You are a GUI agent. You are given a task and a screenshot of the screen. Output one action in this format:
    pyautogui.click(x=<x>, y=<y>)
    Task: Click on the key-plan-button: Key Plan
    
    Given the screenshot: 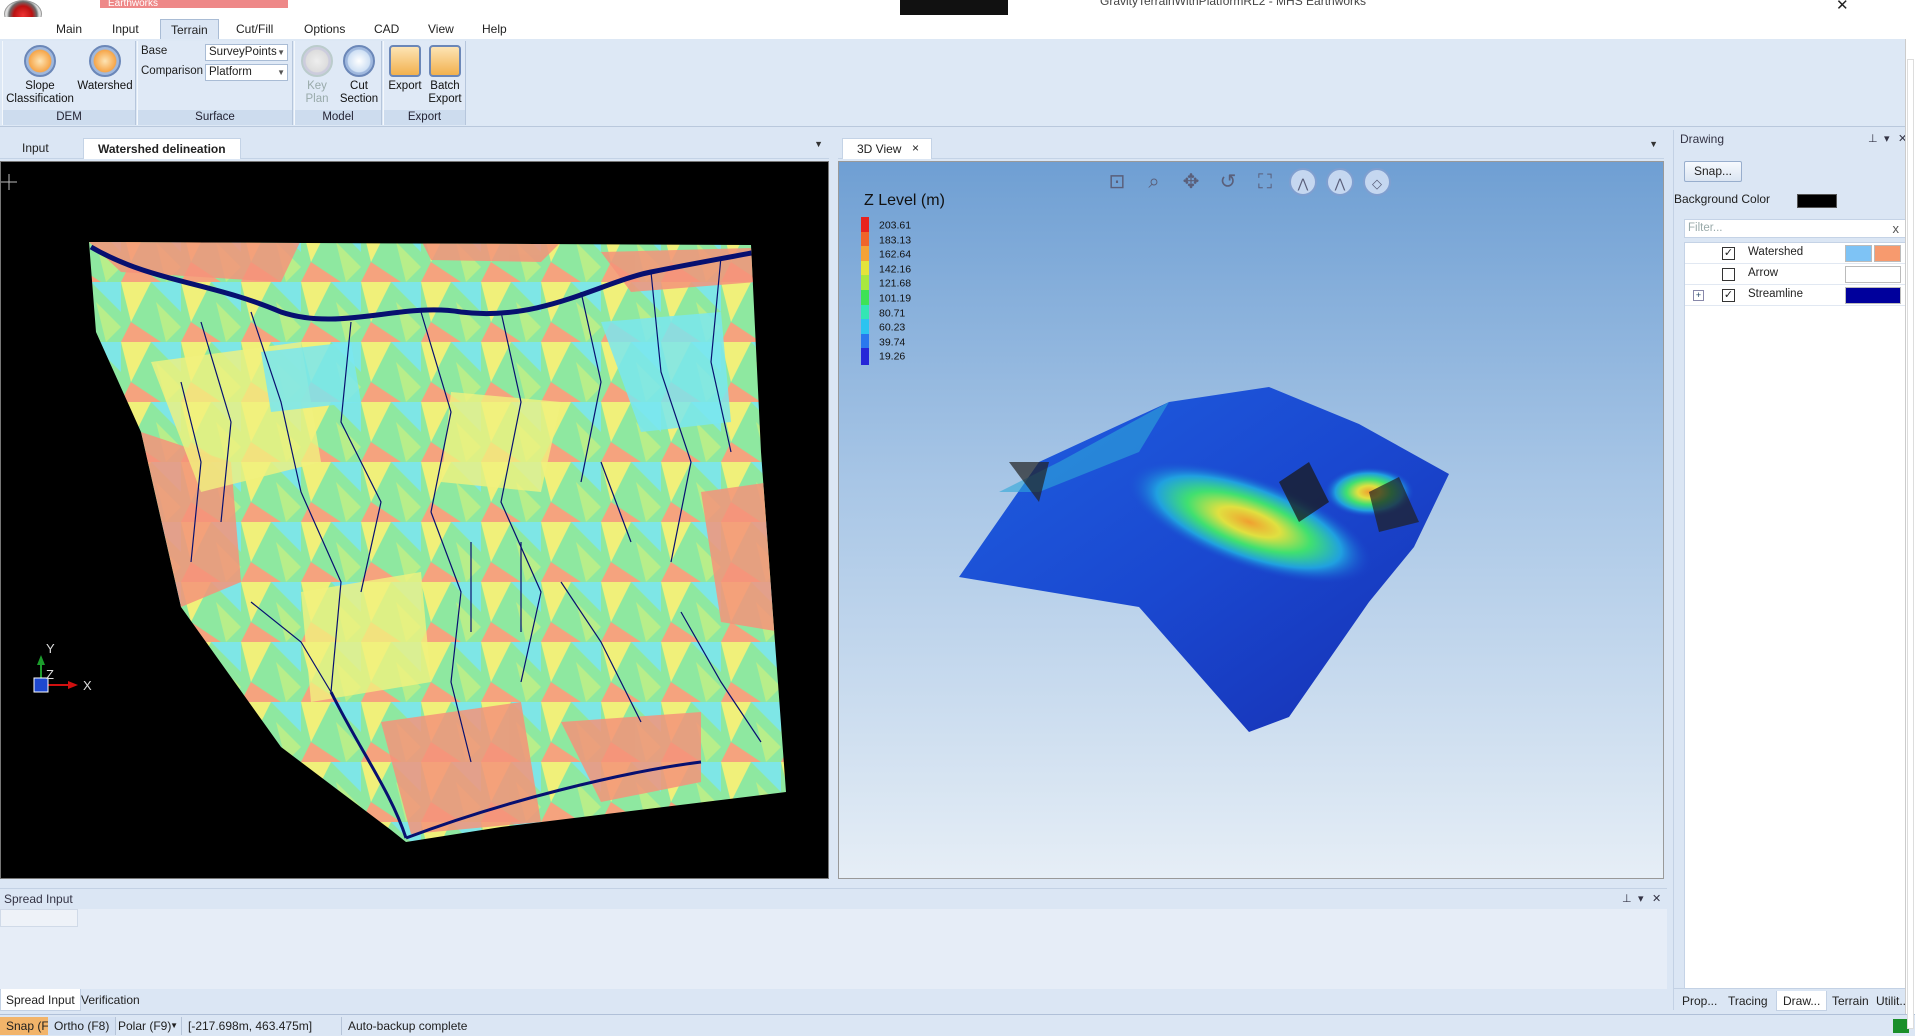 What is the action you would take?
    pyautogui.click(x=317, y=75)
    